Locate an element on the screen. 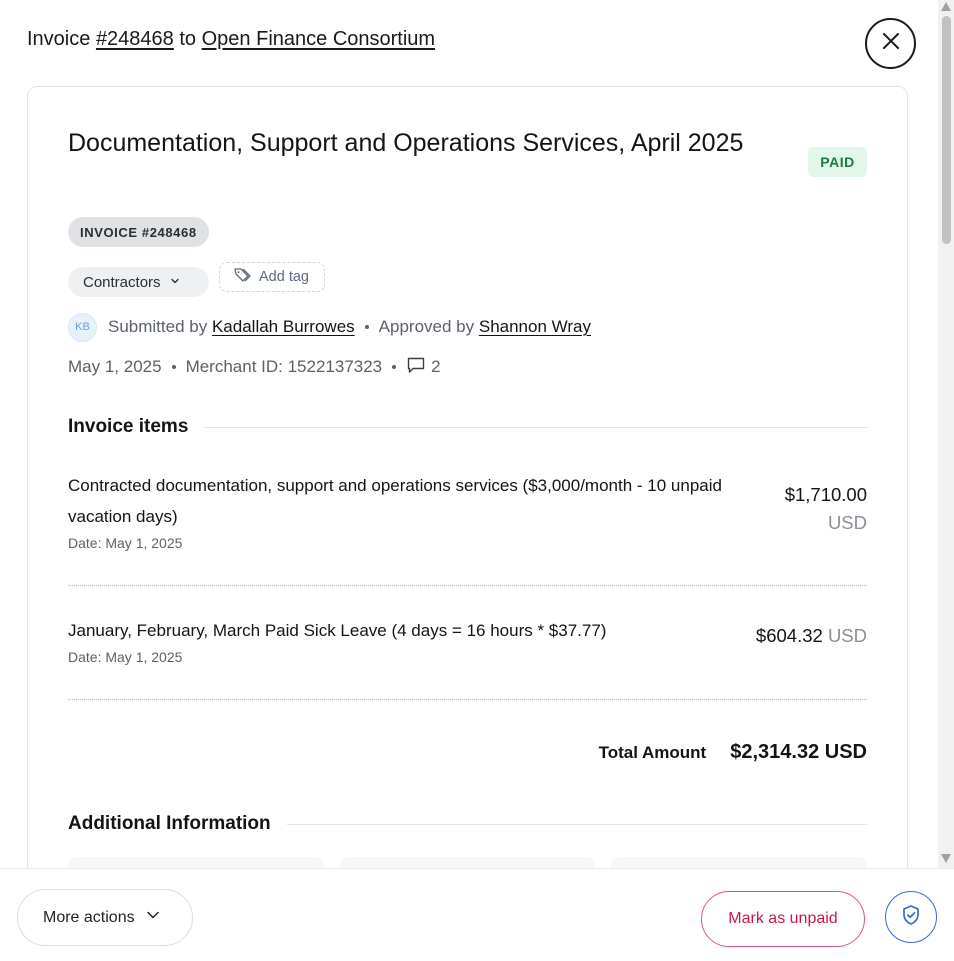 This screenshot has height=961, width=954. item-amount: $604.32 USD is located at coordinates (811, 636).